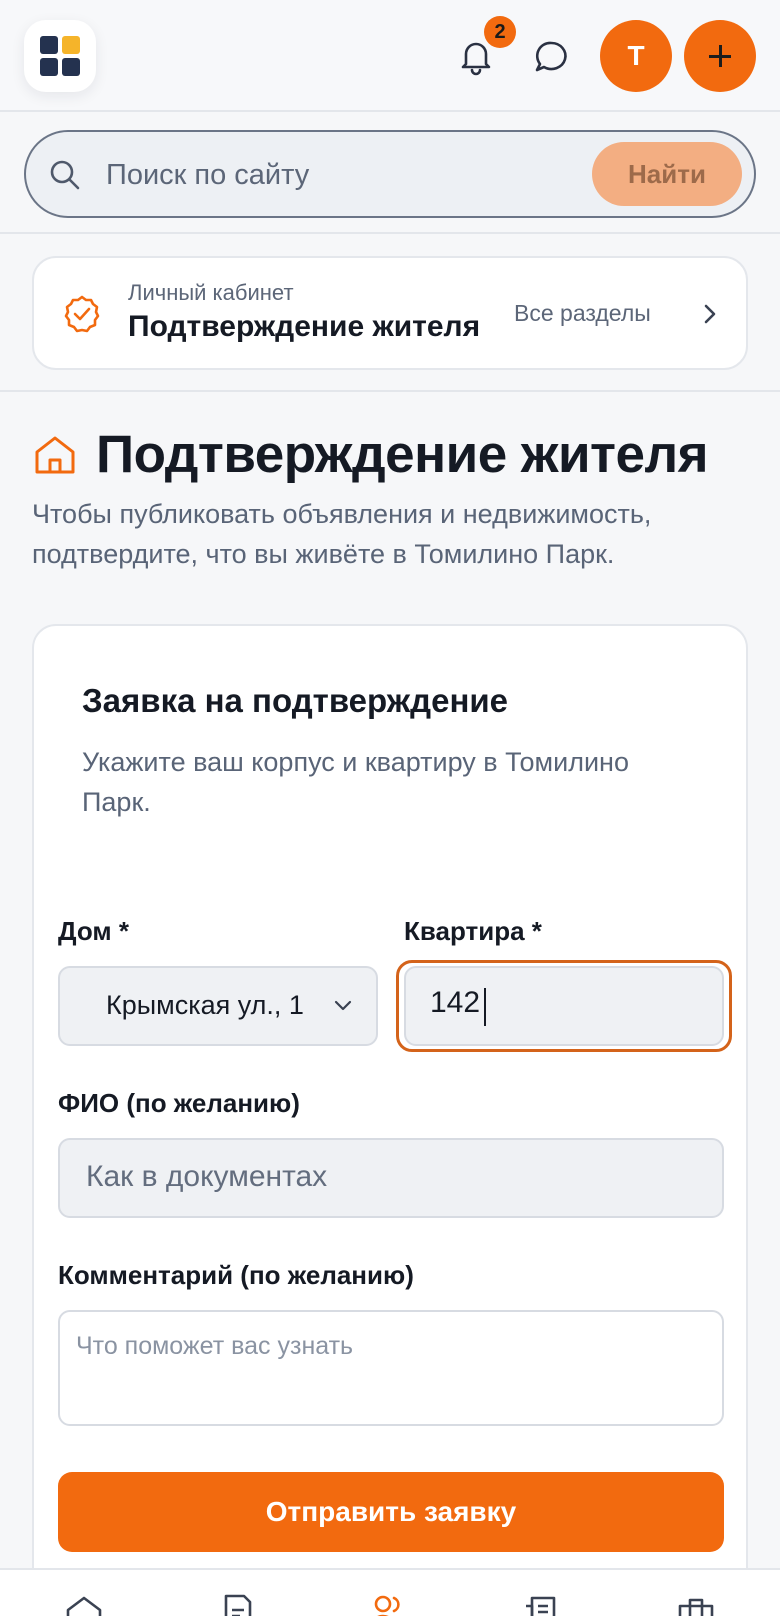 The height and width of the screenshot is (1616, 780). I want to click on nav-briefcase-icon, so click(696, 1604).